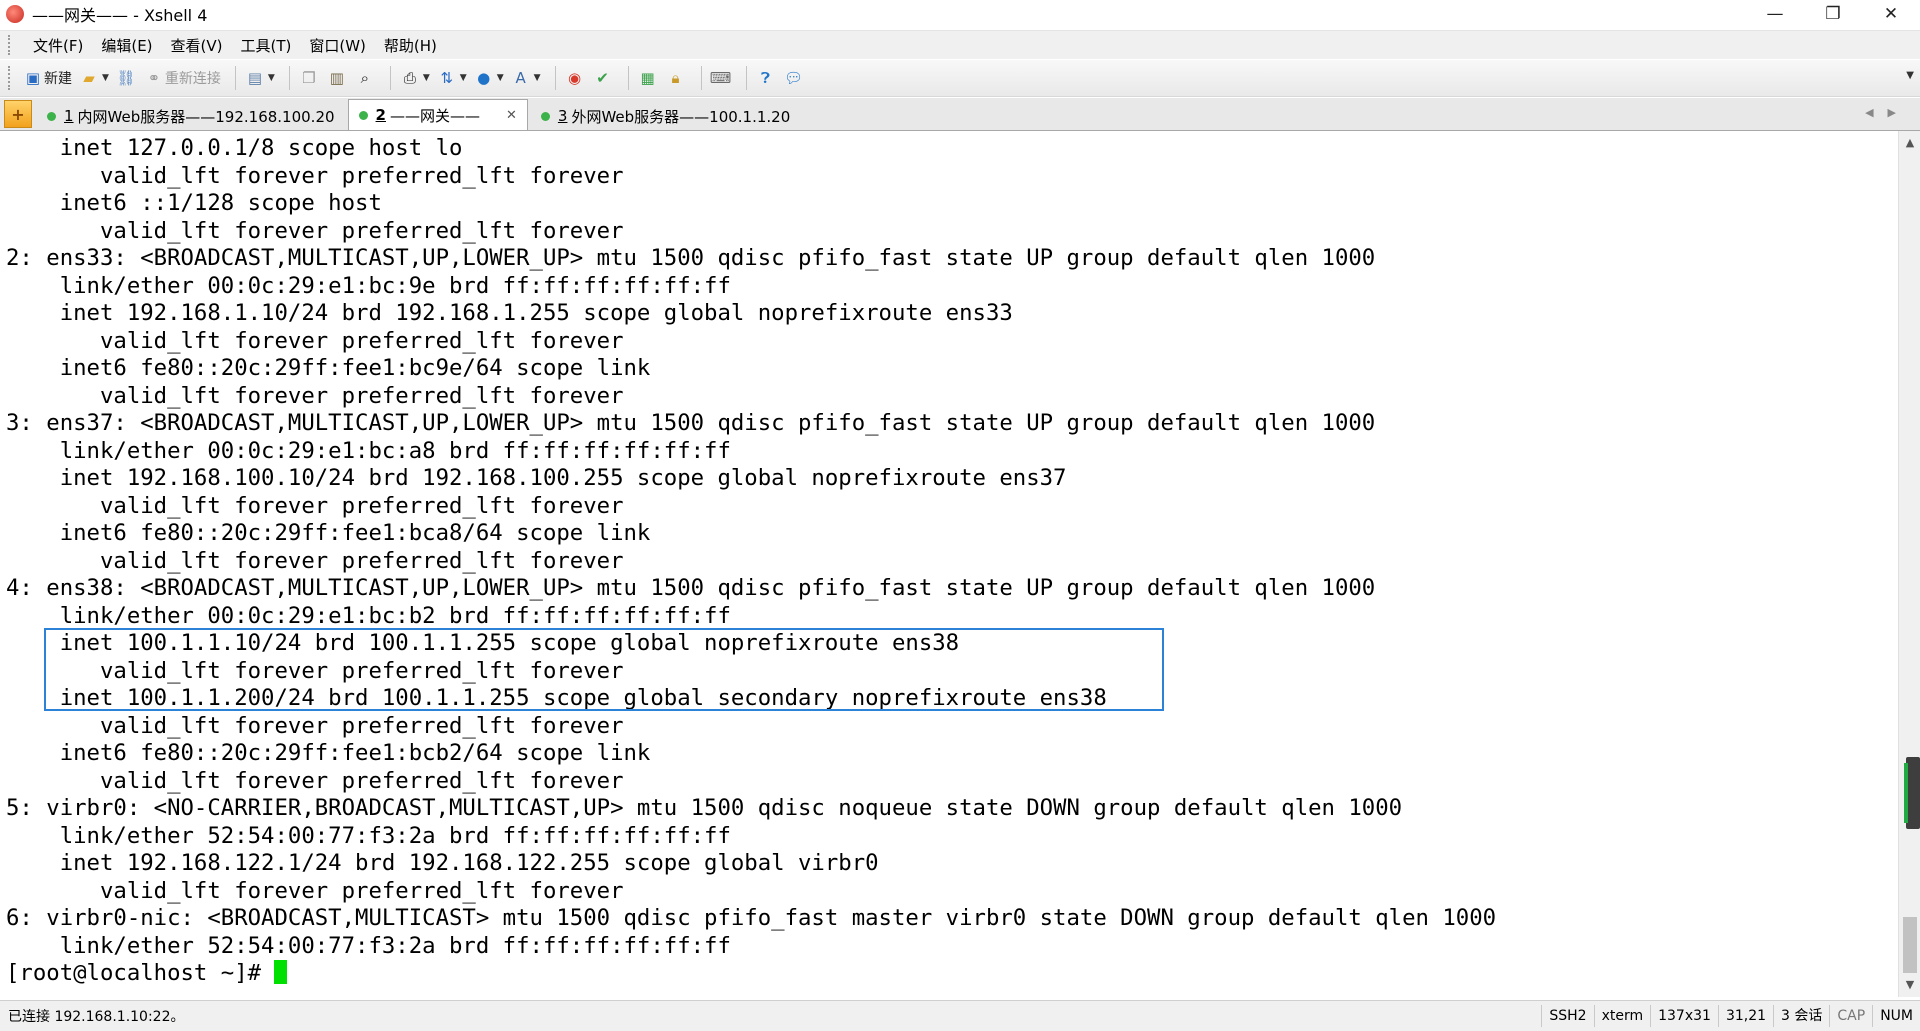 This screenshot has width=1920, height=1031. I want to click on terminal-cursor, so click(281, 972).